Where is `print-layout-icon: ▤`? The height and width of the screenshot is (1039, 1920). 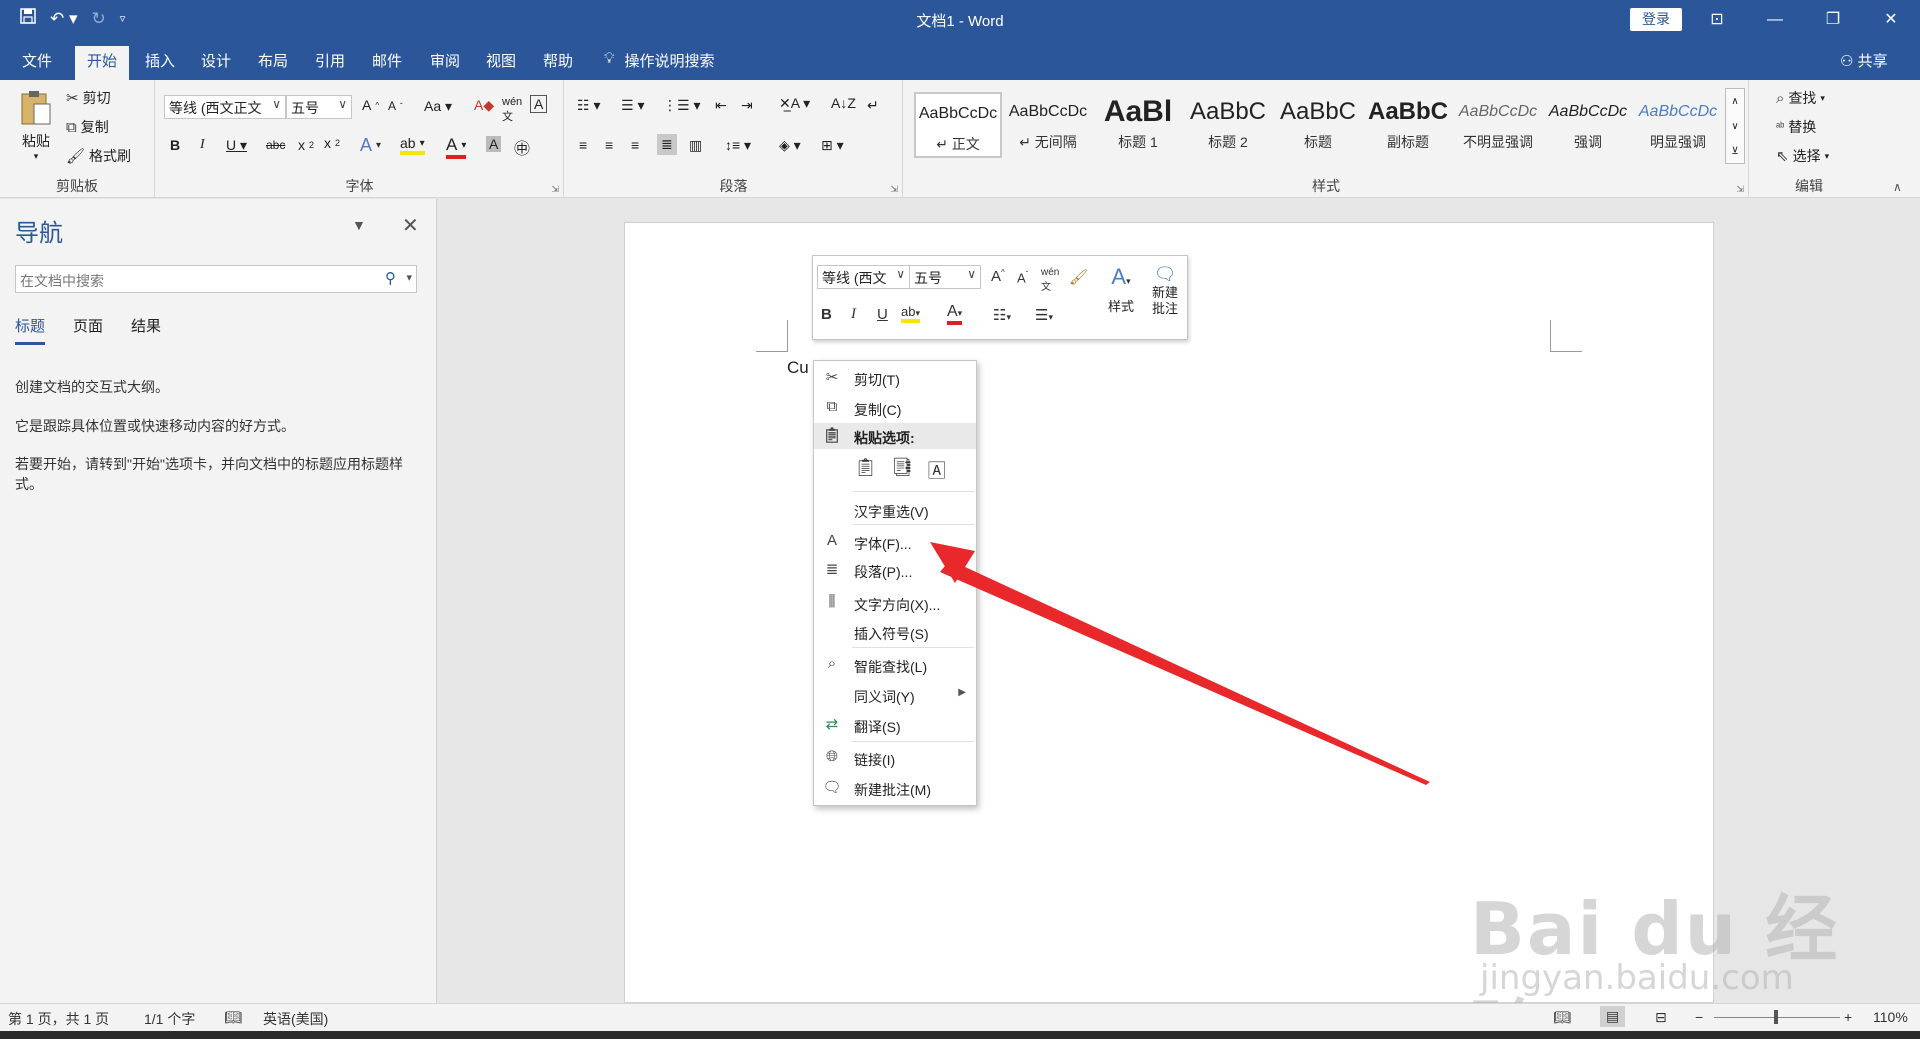
print-layout-icon: ▤ is located at coordinates (1613, 1016).